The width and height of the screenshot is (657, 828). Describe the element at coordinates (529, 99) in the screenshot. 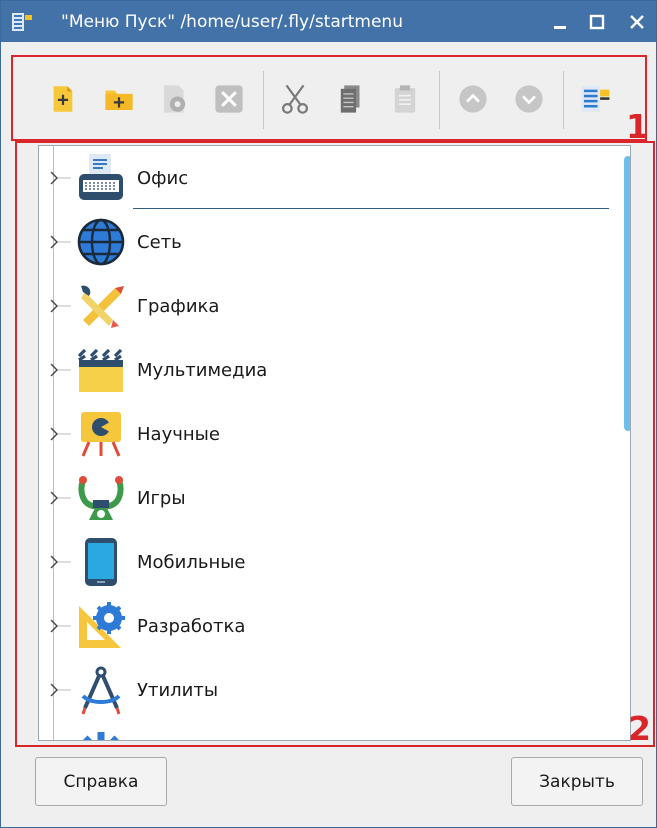

I see `move-down-icon` at that location.